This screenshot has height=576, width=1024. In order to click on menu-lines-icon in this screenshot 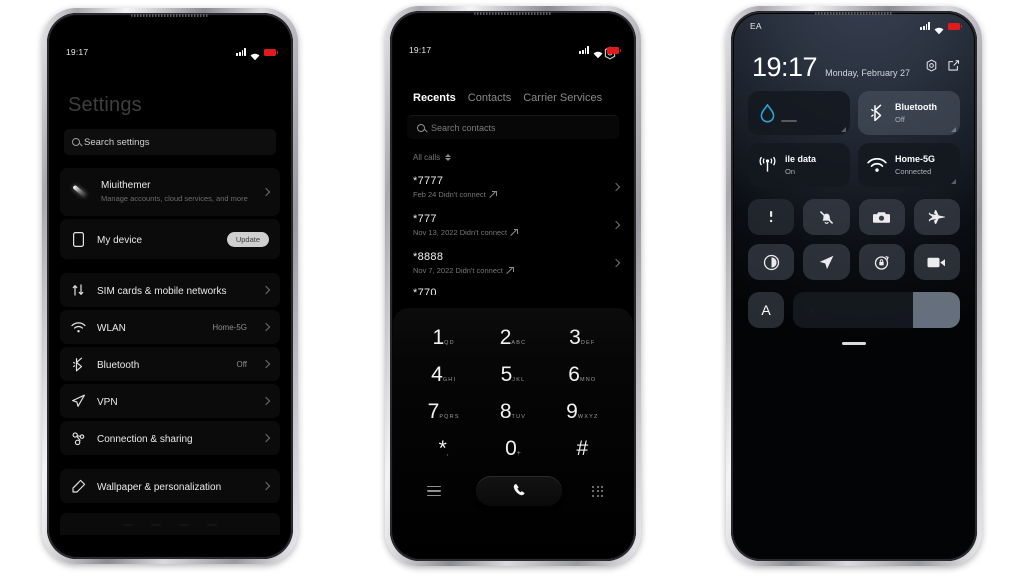, I will do `click(434, 491)`.